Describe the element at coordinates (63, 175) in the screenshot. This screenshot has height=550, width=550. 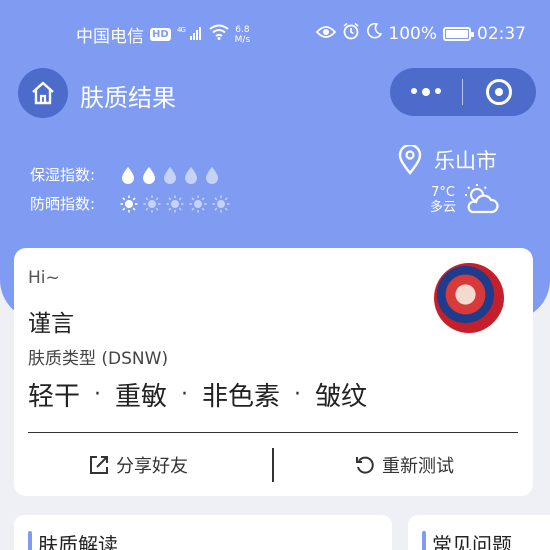
I see `moisture-index-label: 保湿指数:` at that location.